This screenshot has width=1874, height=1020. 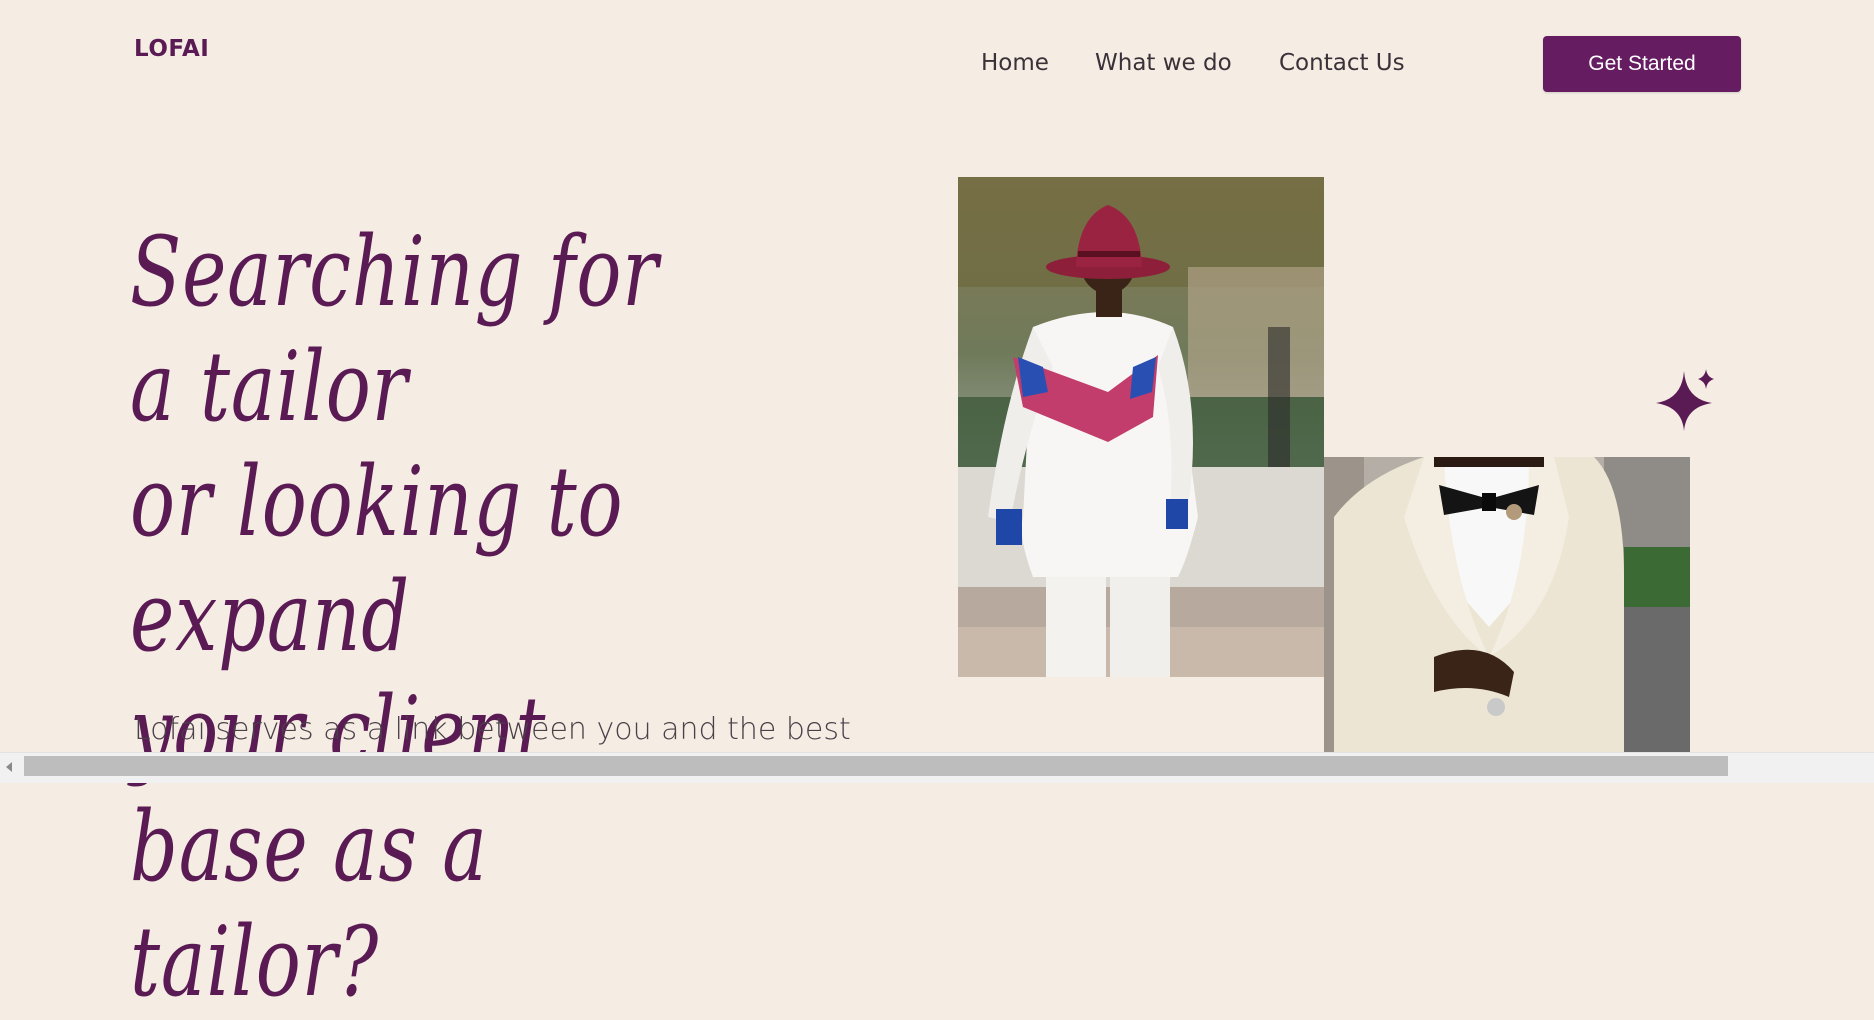 I want to click on sparkle-icon, so click(x=1685, y=400).